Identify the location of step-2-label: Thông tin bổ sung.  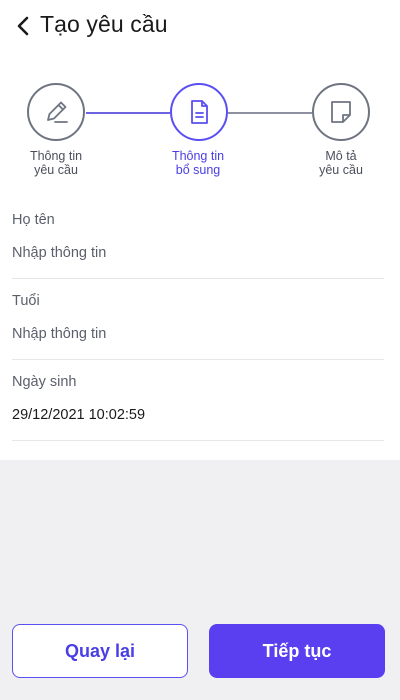
(198, 163).